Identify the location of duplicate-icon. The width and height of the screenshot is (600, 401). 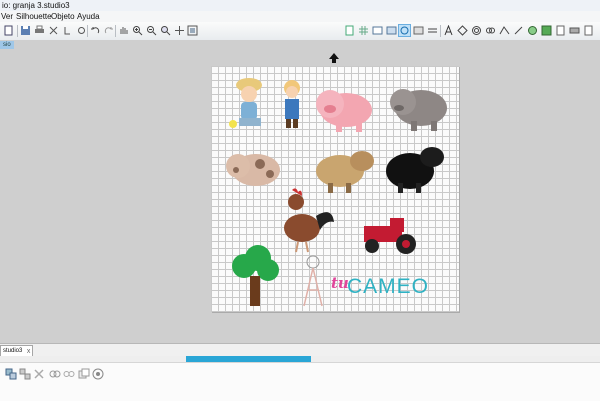
(84, 374).